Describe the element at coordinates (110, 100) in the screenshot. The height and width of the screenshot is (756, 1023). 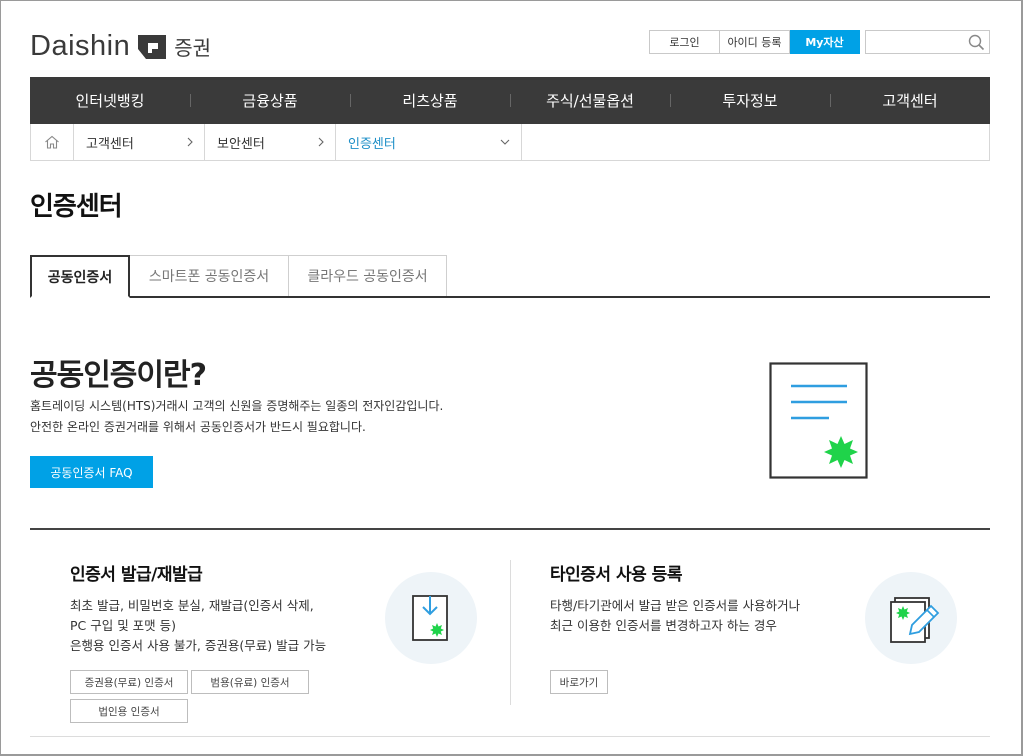
I see `nav-internet-banking: 인터넷뱅킹` at that location.